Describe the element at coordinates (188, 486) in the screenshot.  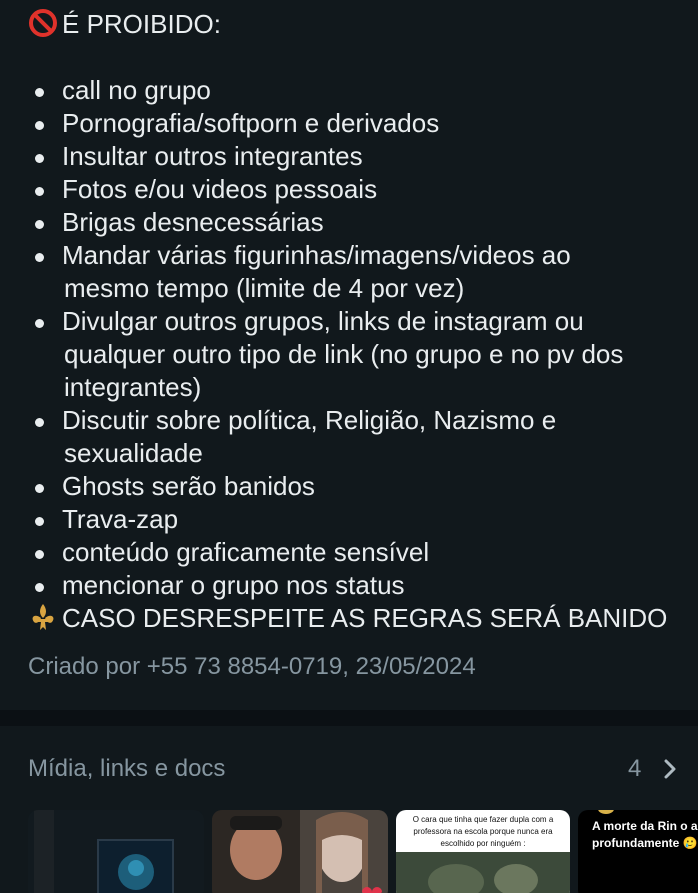
I see `rule-item: Ghosts serão banidos` at that location.